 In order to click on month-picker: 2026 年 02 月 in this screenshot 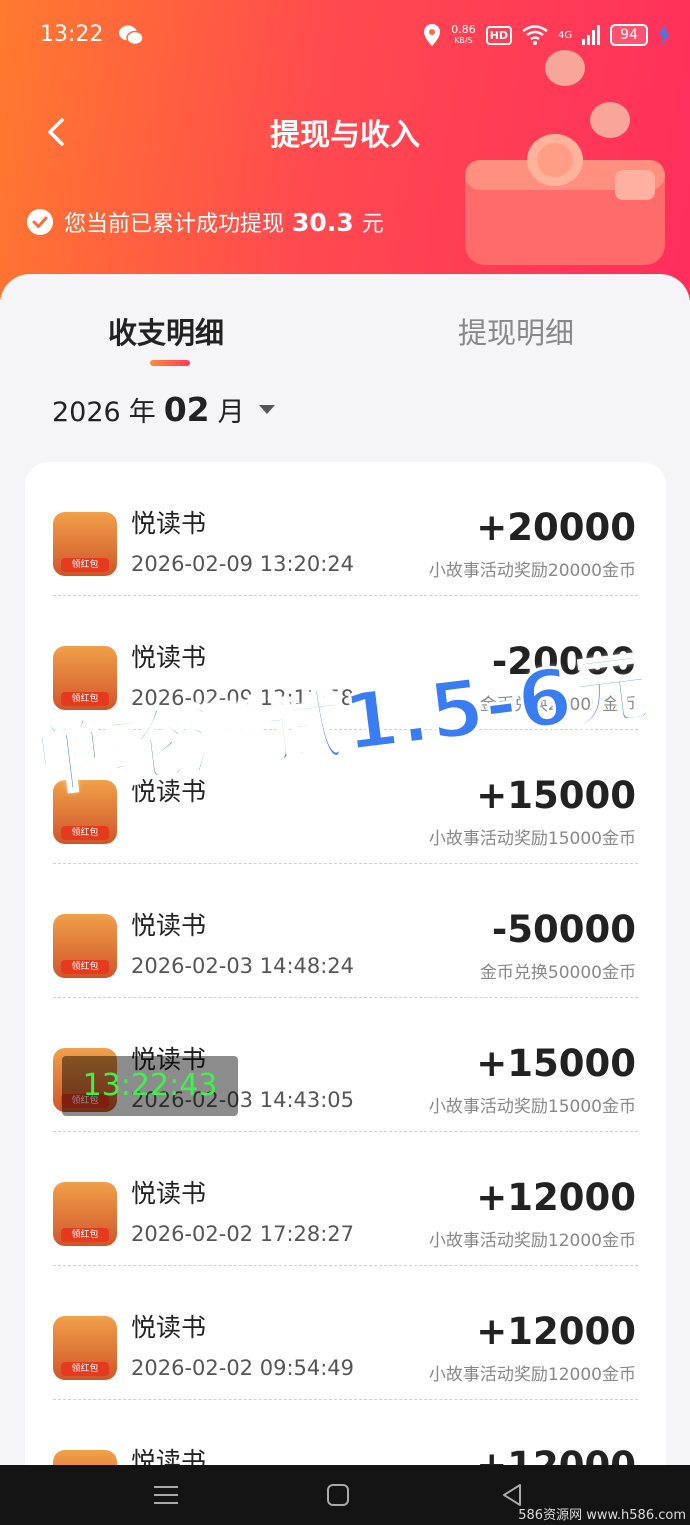, I will do `click(163, 409)`.